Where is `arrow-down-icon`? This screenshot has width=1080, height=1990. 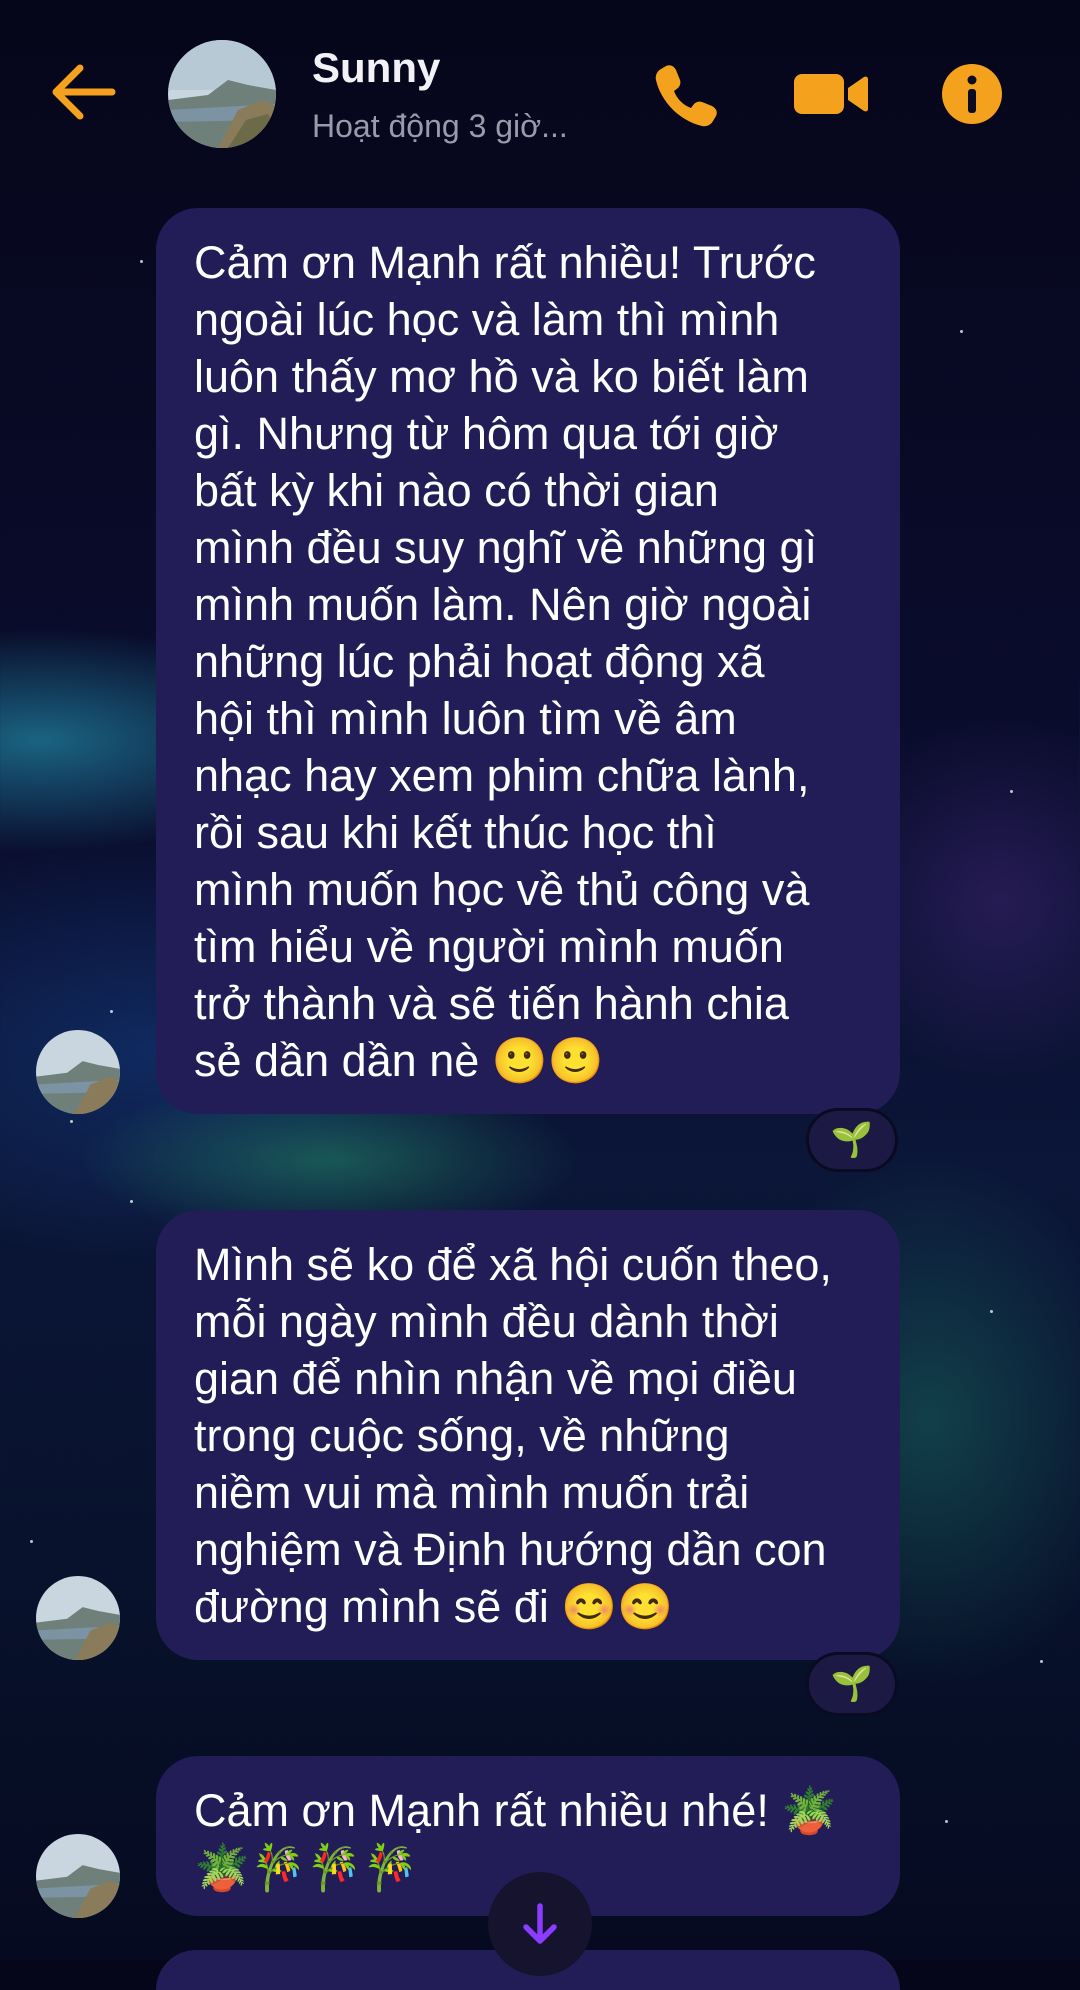
arrow-down-icon is located at coordinates (540, 1923).